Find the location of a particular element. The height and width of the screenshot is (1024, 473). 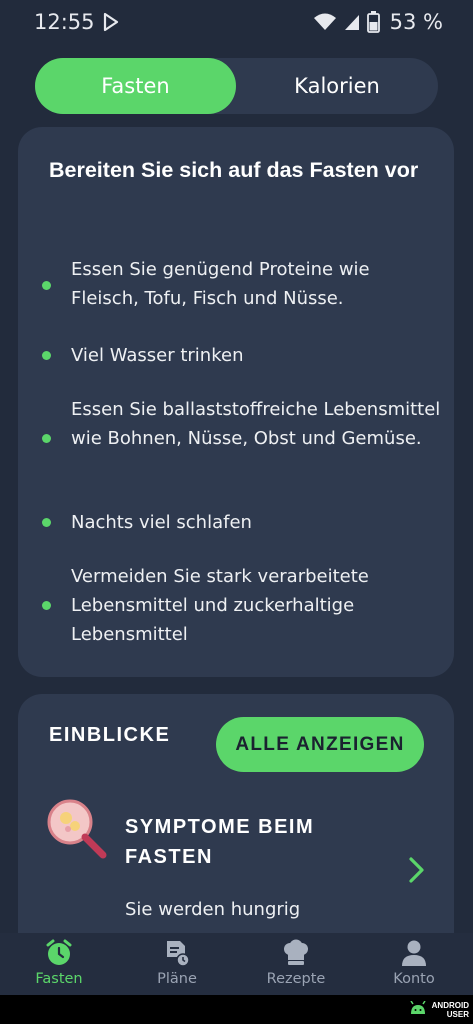

mode-toggle: Fasten Kalorien is located at coordinates (236, 86).